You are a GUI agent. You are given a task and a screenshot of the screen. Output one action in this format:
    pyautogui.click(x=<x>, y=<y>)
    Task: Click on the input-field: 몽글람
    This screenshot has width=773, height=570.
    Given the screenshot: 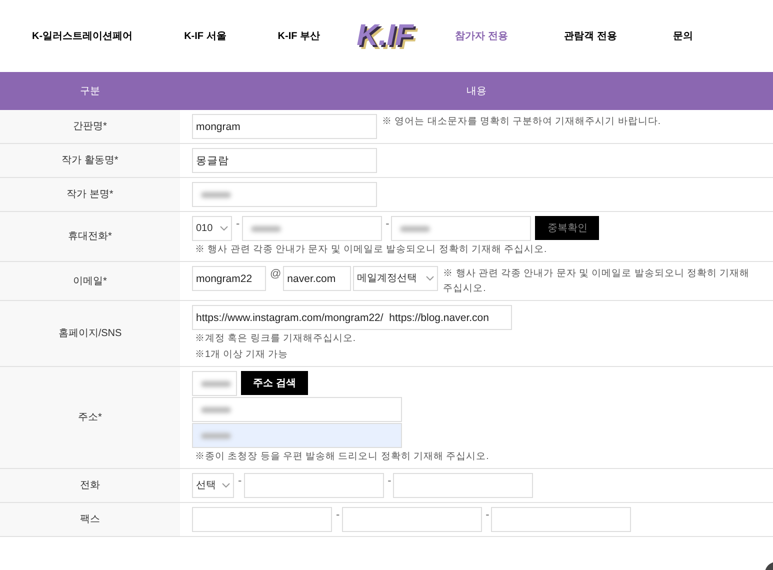 What is the action you would take?
    pyautogui.click(x=284, y=160)
    